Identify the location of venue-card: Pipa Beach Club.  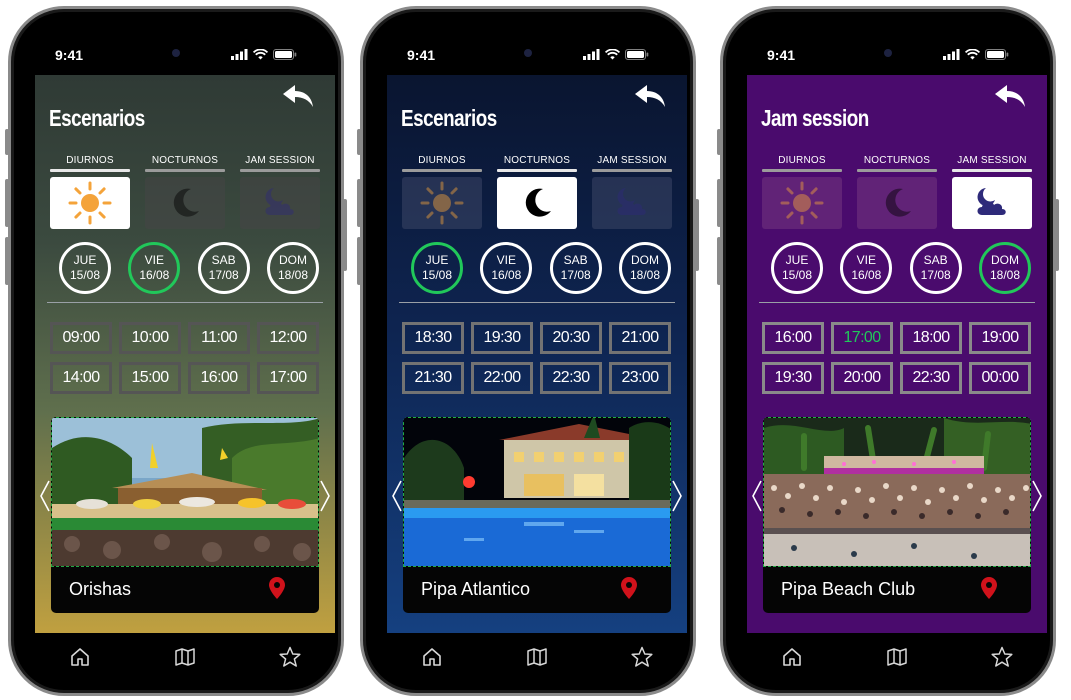
(897, 515).